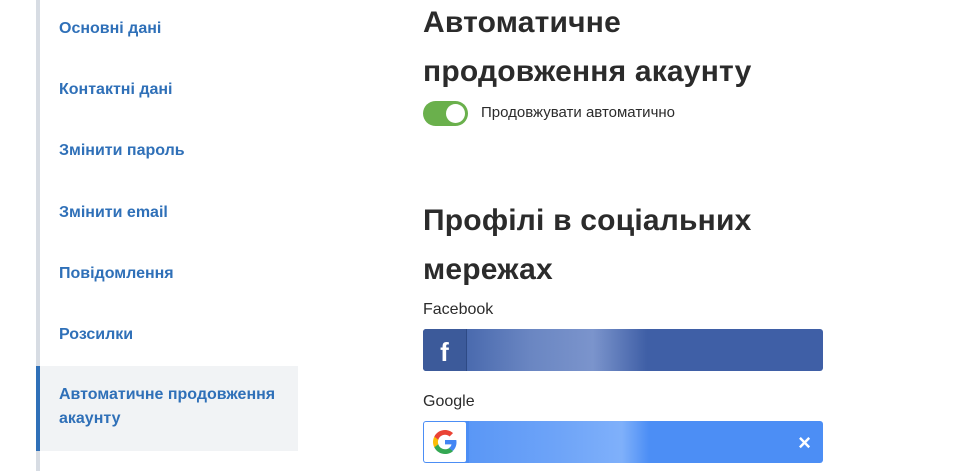 The image size is (965, 471). Describe the element at coordinates (559, 442) in the screenshot. I see `google-account-name-redacted` at that location.